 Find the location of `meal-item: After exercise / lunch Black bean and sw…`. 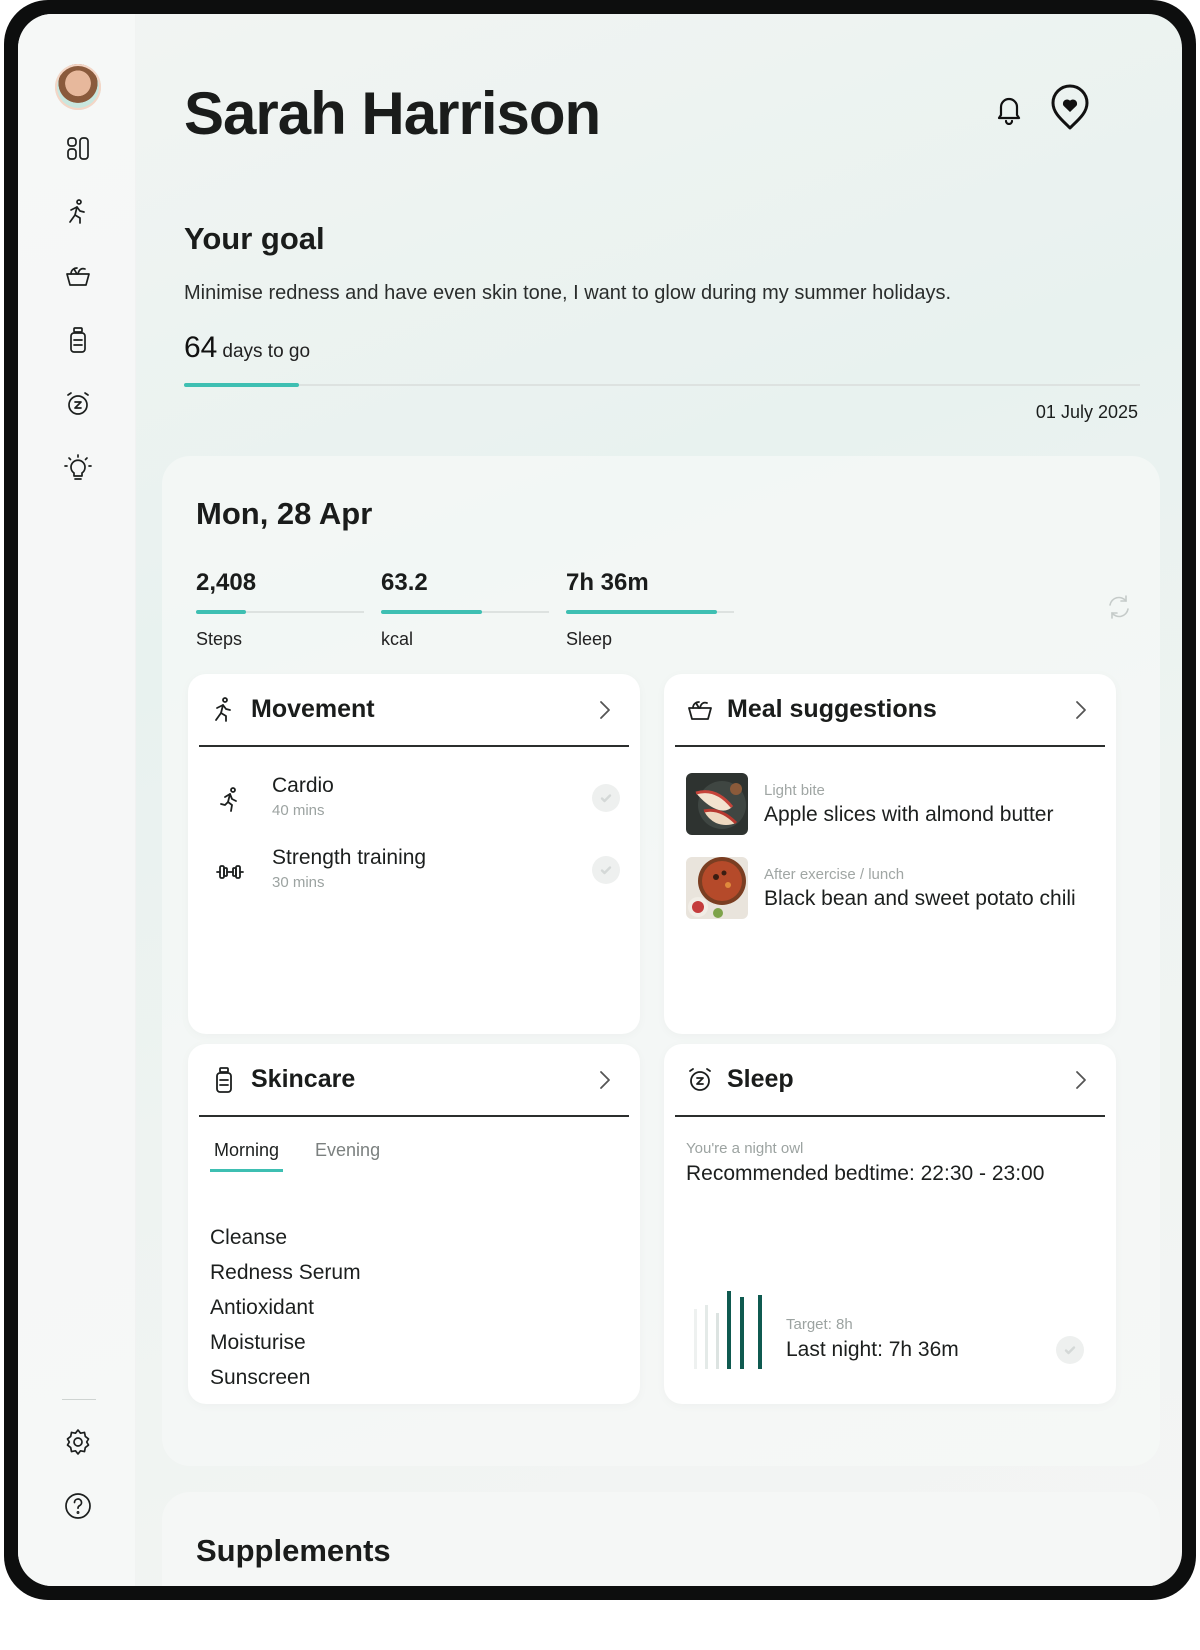

meal-item: After exercise / lunch Black bean and sw… is located at coordinates (892, 888).